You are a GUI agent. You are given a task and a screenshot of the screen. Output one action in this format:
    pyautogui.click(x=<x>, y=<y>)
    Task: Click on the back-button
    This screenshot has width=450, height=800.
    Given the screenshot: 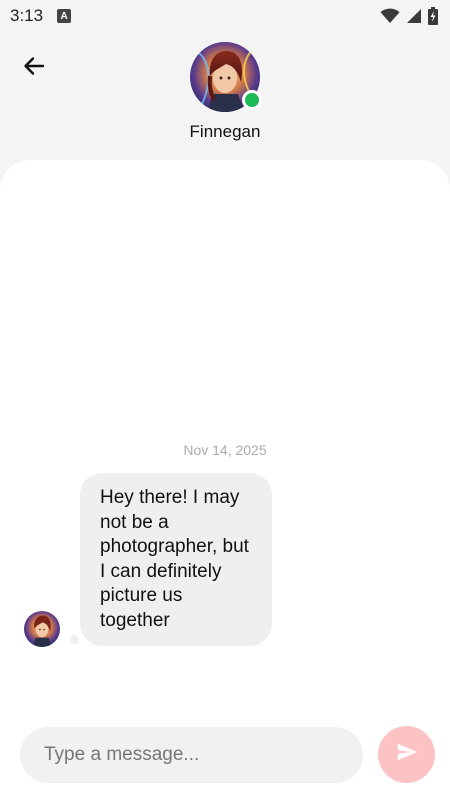 What is the action you would take?
    pyautogui.click(x=34, y=68)
    